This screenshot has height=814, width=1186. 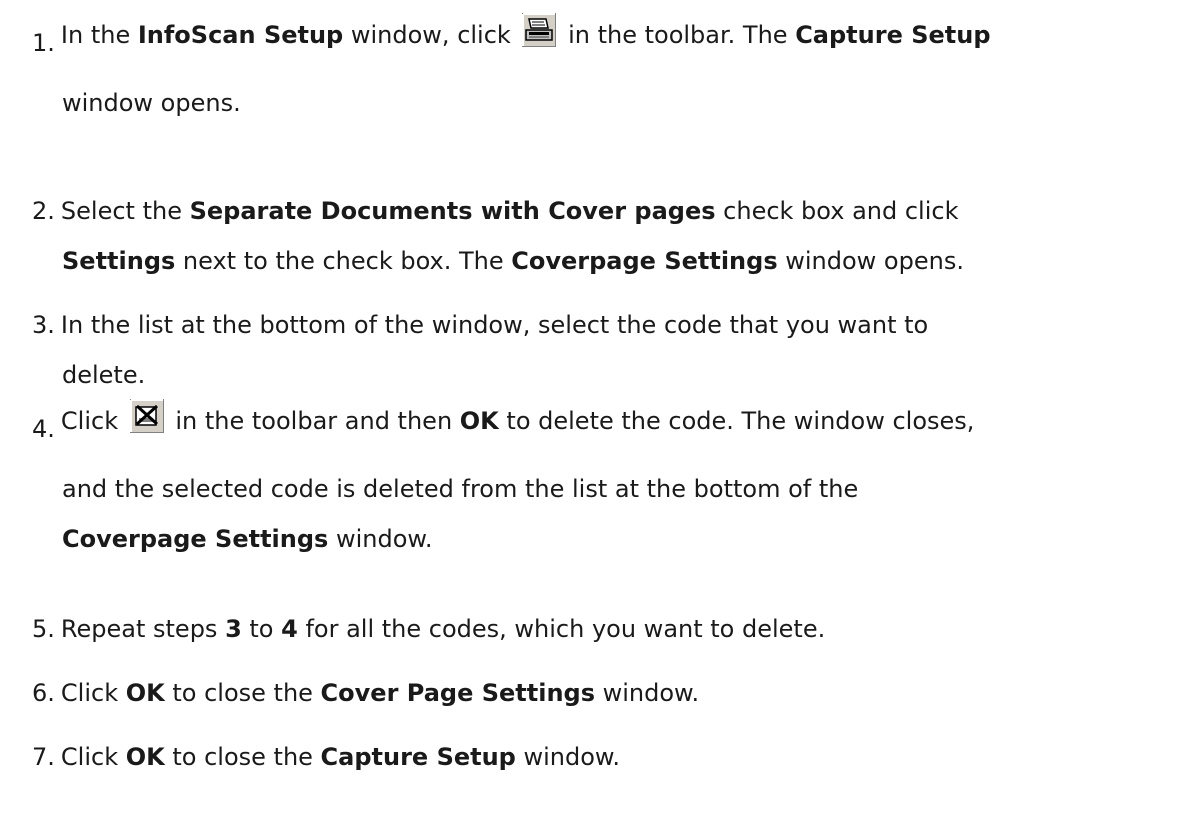 I want to click on ui-term: InfoScan Setup, so click(x=240, y=35).